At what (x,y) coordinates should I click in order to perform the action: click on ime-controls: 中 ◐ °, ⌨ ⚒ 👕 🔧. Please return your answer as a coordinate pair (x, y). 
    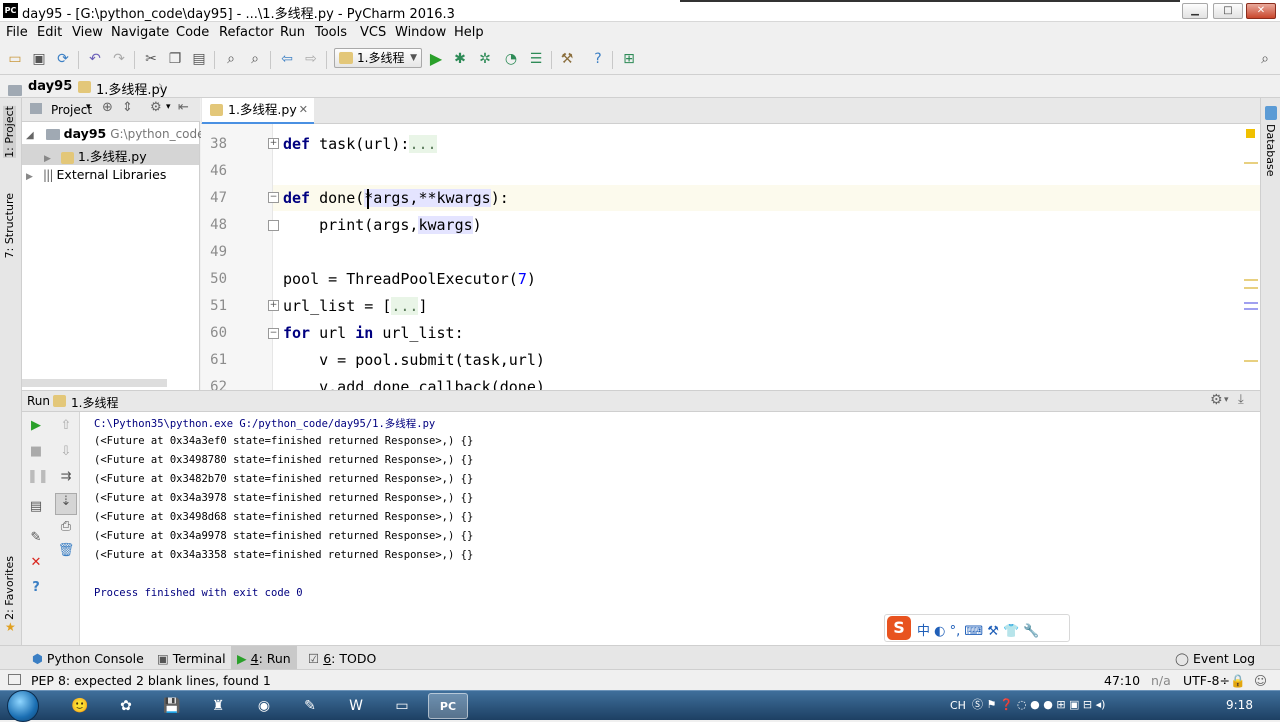
    Looking at the image, I should click on (978, 629).